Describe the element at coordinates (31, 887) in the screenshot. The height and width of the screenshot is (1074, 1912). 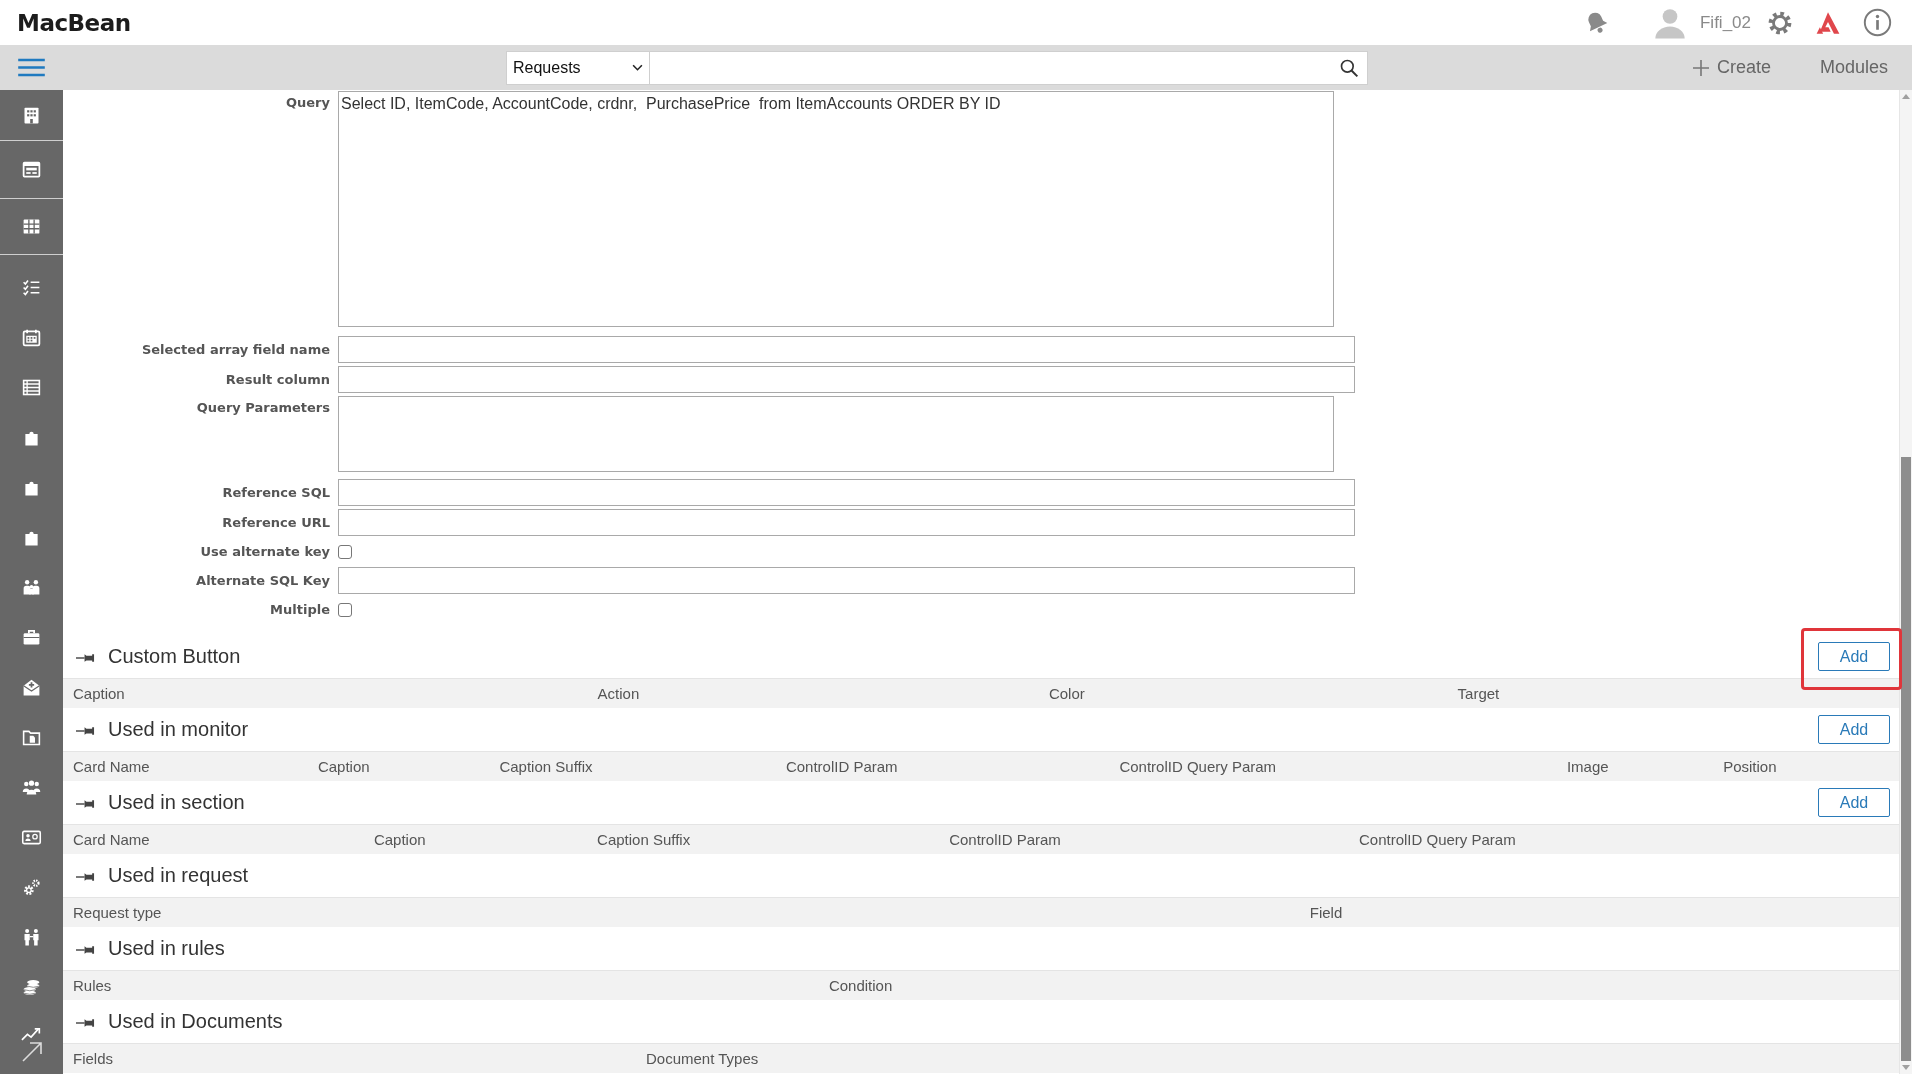
I see `gears-icon` at that location.